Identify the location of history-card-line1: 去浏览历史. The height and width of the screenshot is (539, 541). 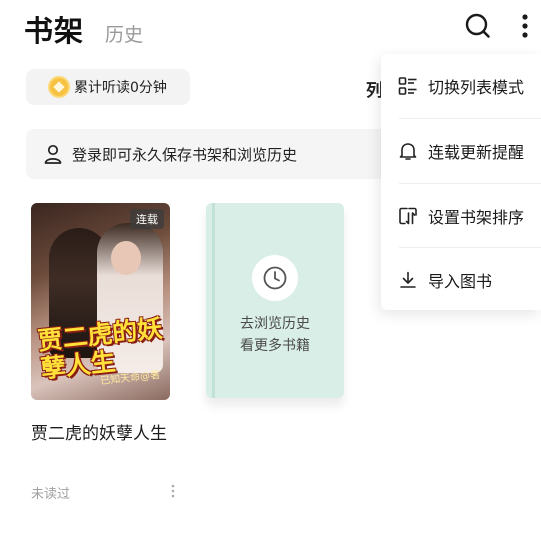
(275, 324).